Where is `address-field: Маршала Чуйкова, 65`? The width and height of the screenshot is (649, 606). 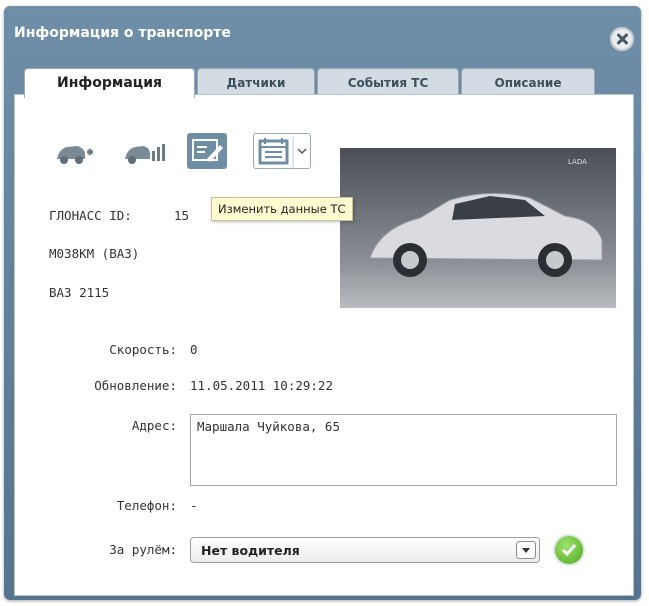
address-field: Маршала Чуйкова, 65 is located at coordinates (403, 450).